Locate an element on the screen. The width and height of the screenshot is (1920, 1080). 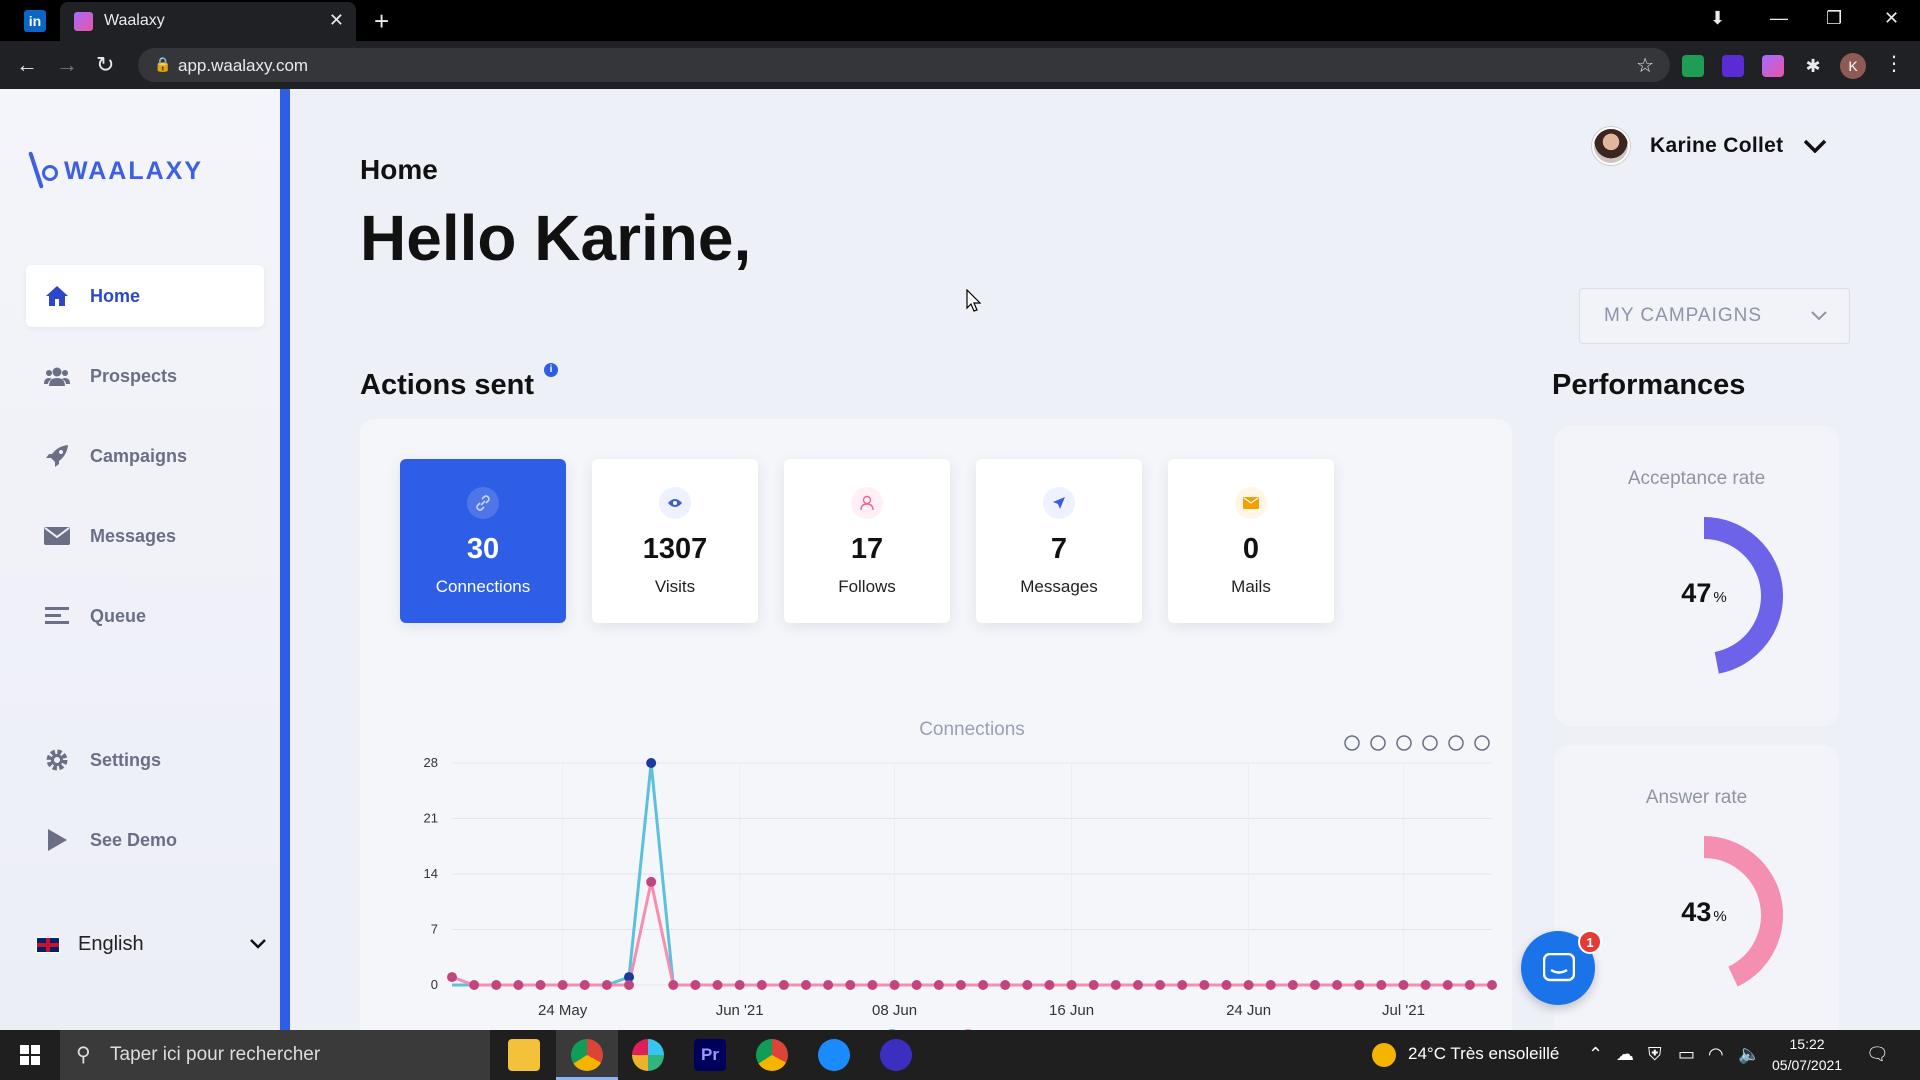
omnibox: 🔒 app.waalaxy.com ☆ is located at coordinates (904, 65).